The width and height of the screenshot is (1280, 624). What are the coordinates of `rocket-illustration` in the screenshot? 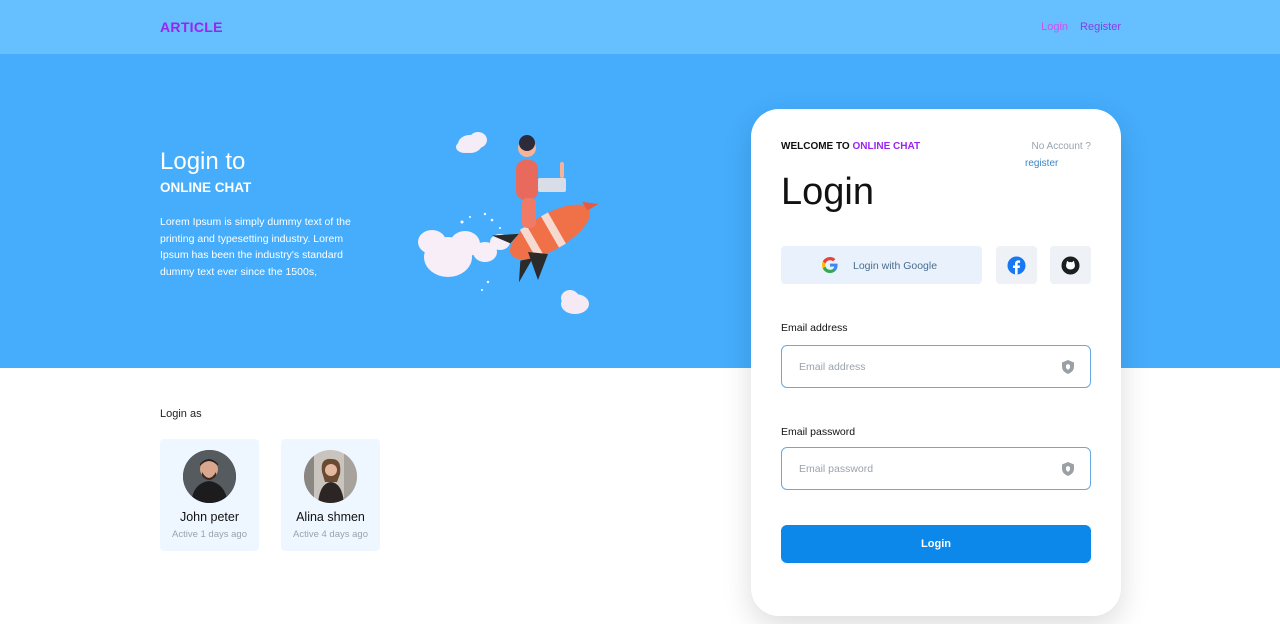 It's located at (508, 223).